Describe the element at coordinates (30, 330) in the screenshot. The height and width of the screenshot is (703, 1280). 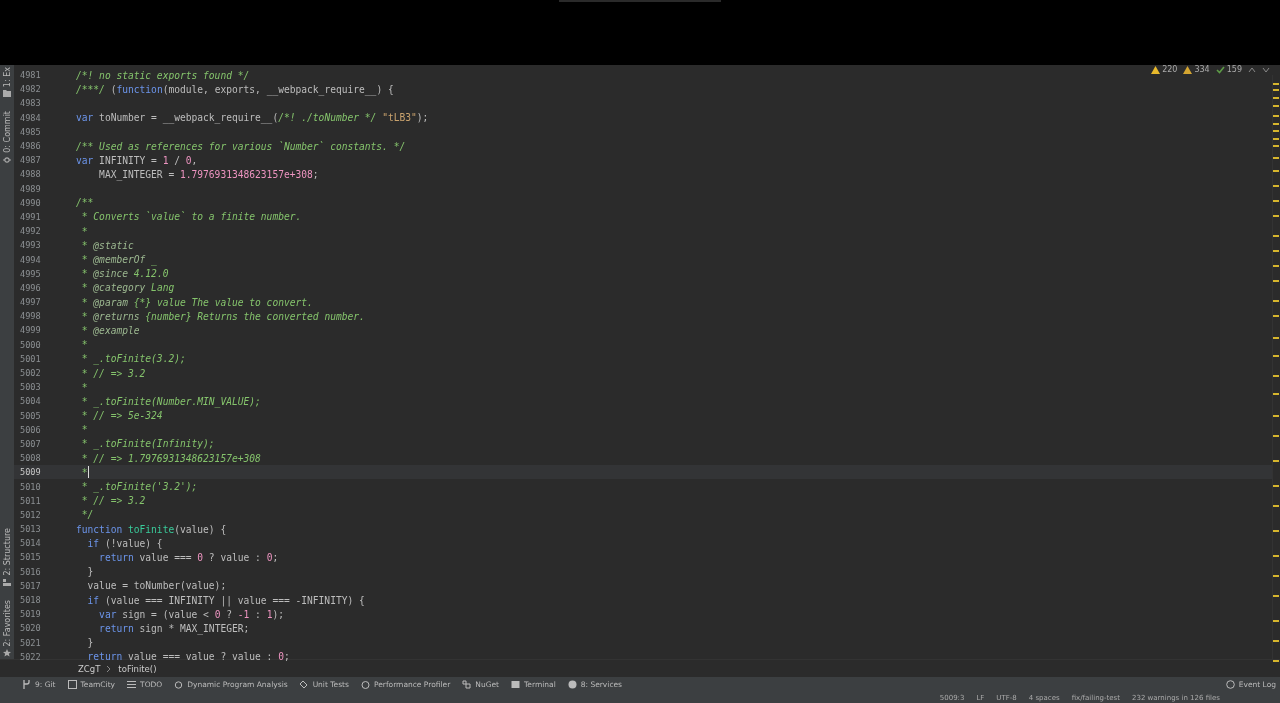
I see `line-number: 4999` at that location.